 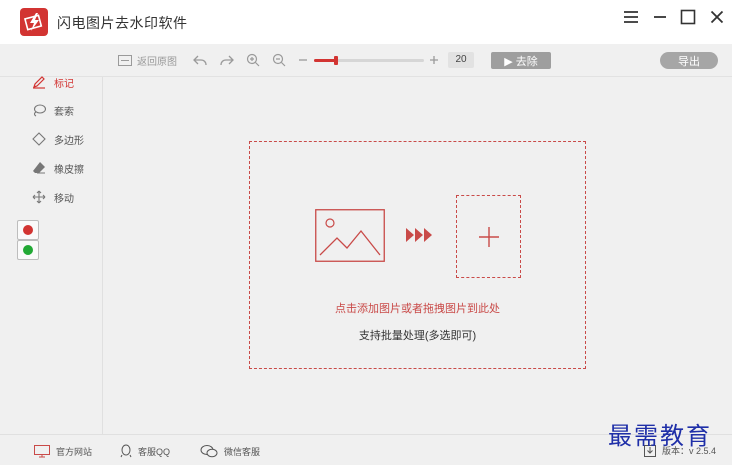 I want to click on green-dot-icon, so click(x=28, y=250).